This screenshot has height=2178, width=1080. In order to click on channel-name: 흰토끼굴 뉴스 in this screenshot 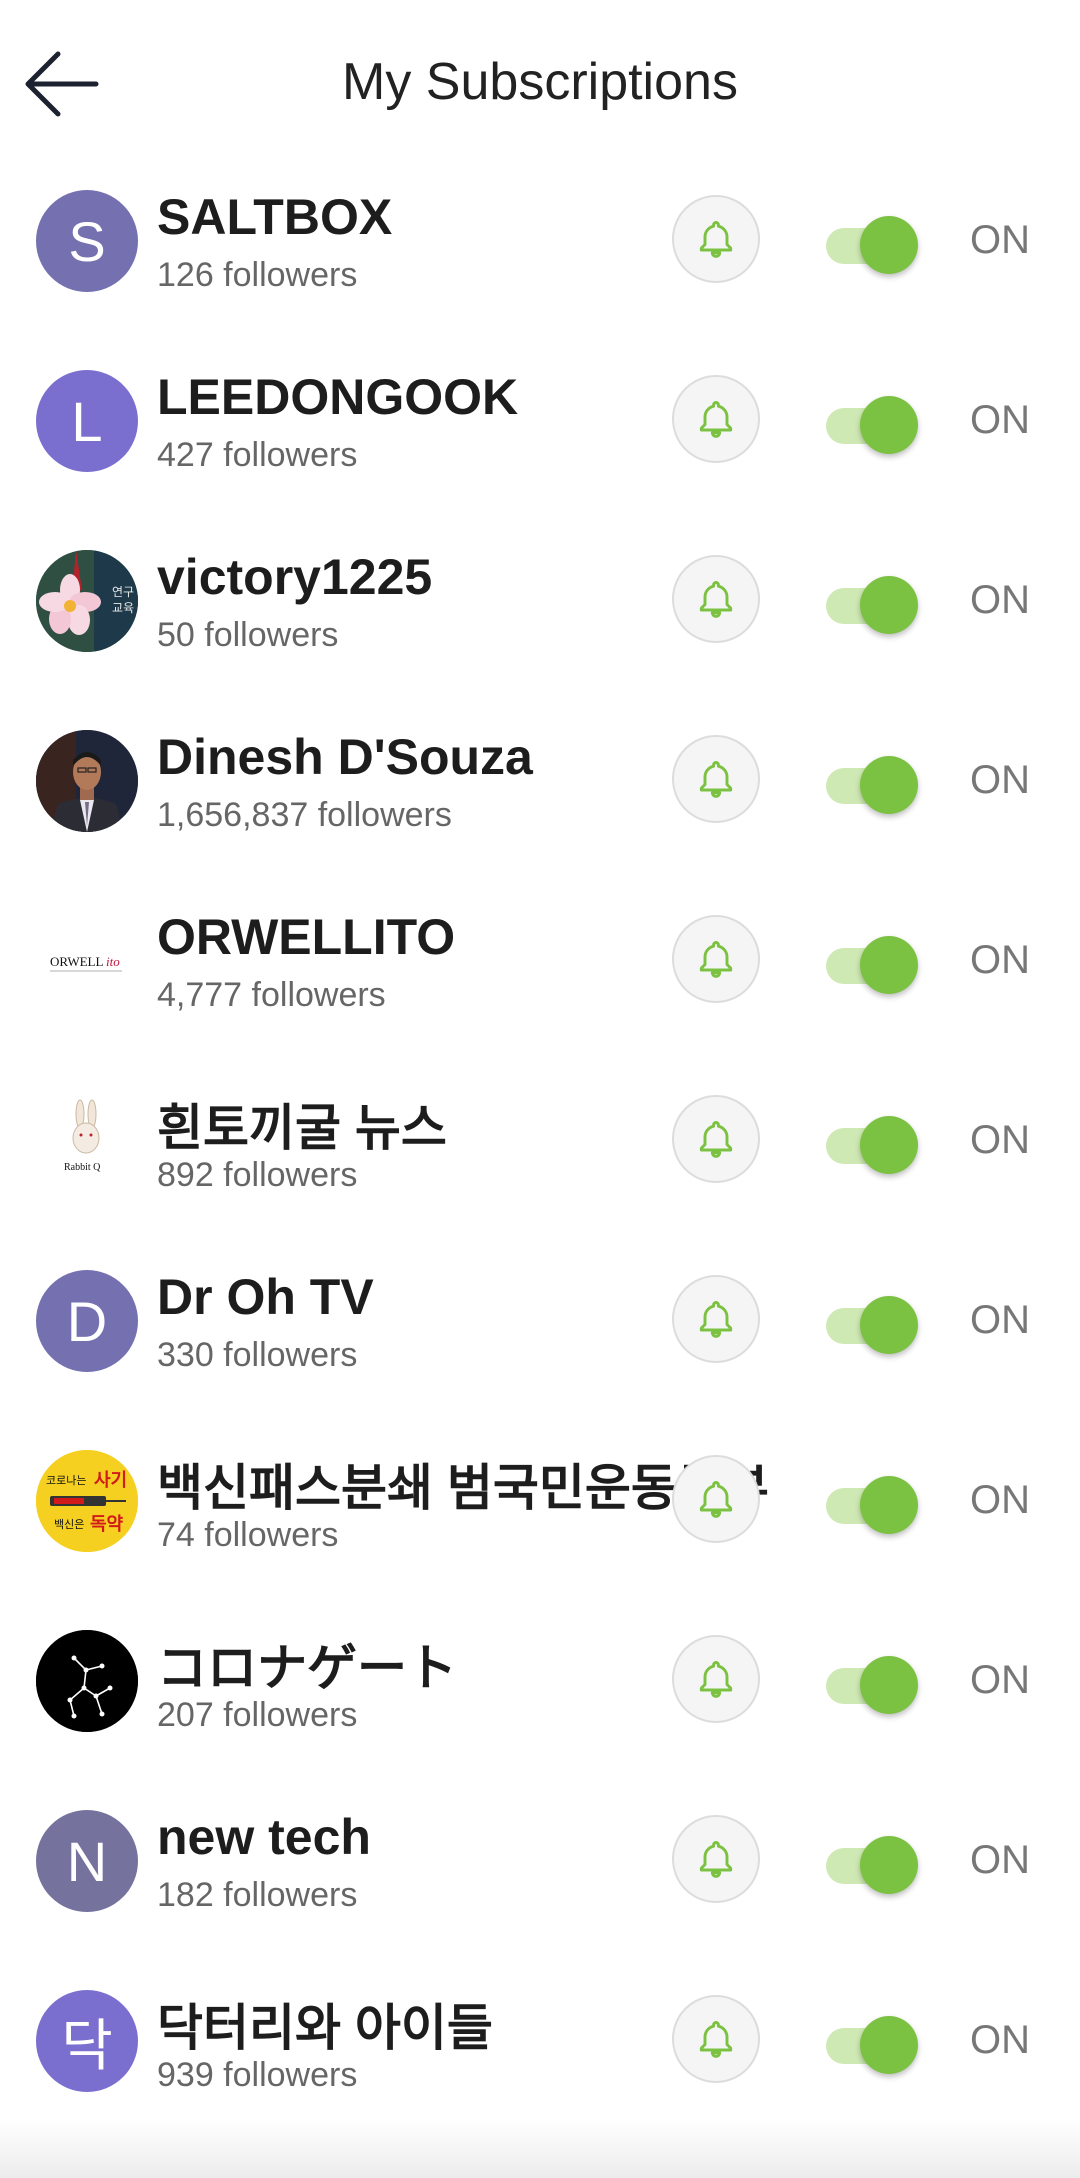, I will do `click(302, 1128)`.